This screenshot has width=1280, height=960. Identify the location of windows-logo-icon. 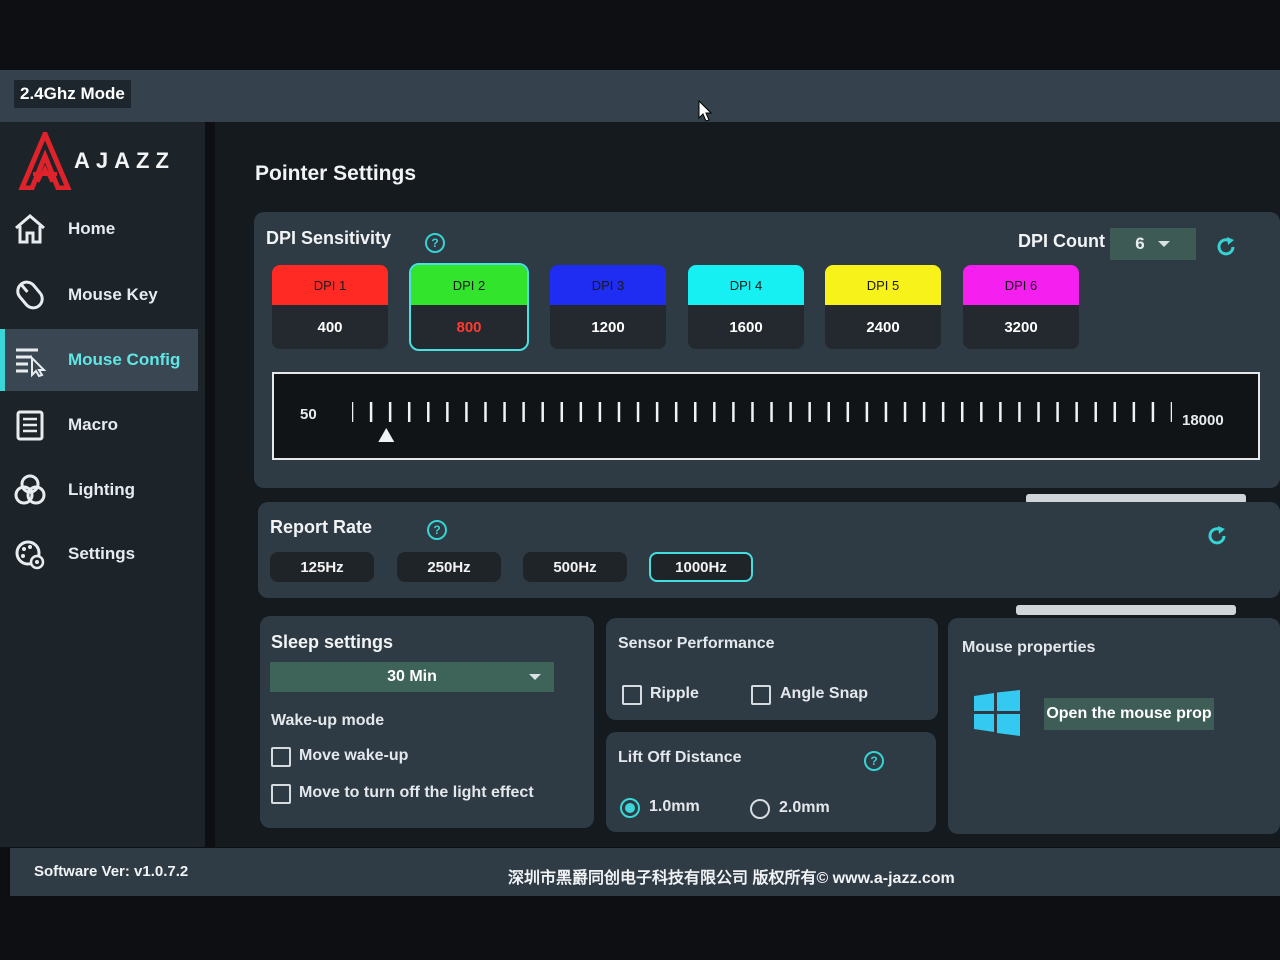
(997, 713).